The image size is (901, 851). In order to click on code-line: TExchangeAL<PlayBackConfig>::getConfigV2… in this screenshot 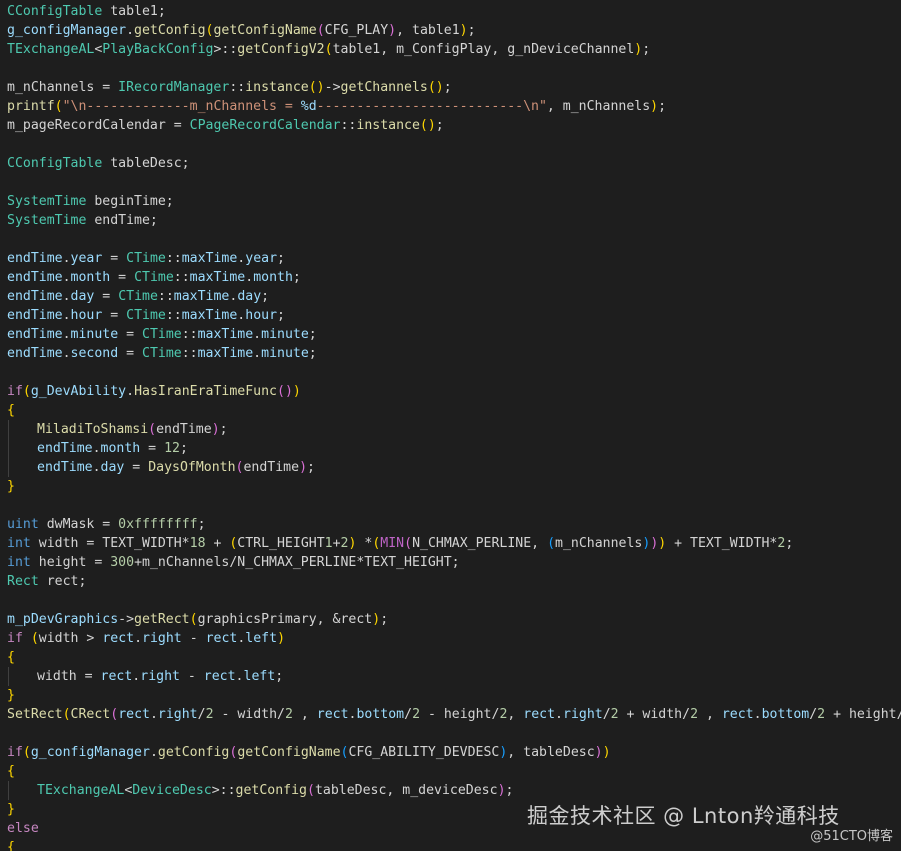, I will do `click(328, 49)`.